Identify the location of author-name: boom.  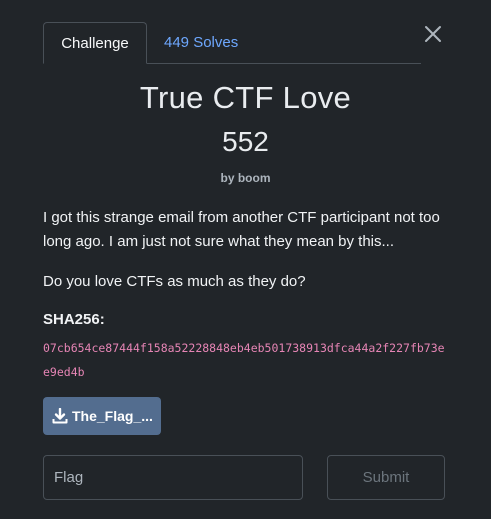
(254, 178).